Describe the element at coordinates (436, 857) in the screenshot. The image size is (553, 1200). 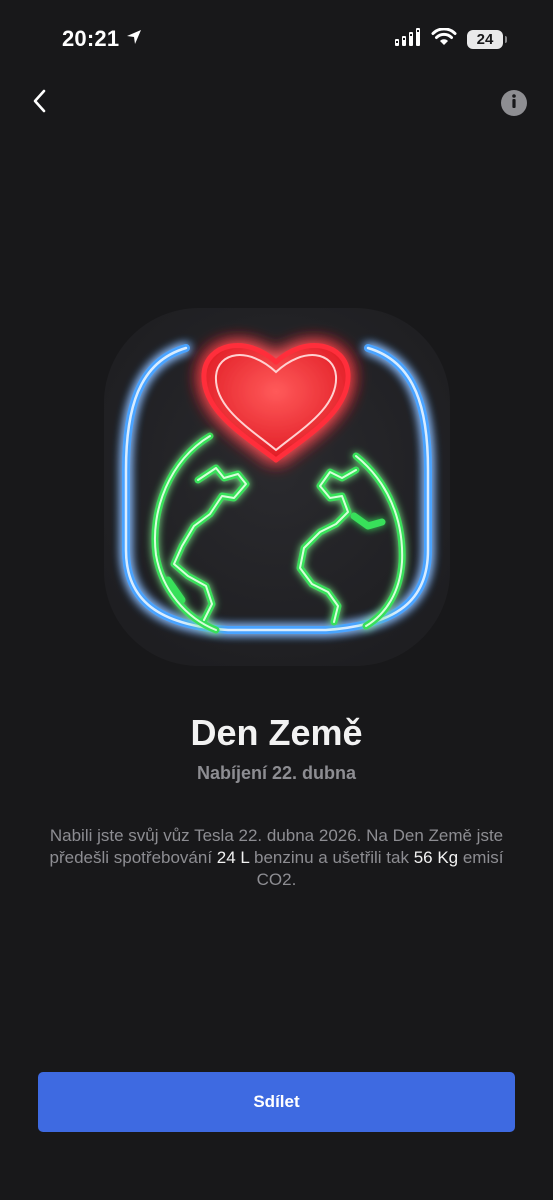
I see `co2-amount: 56 Kg` at that location.